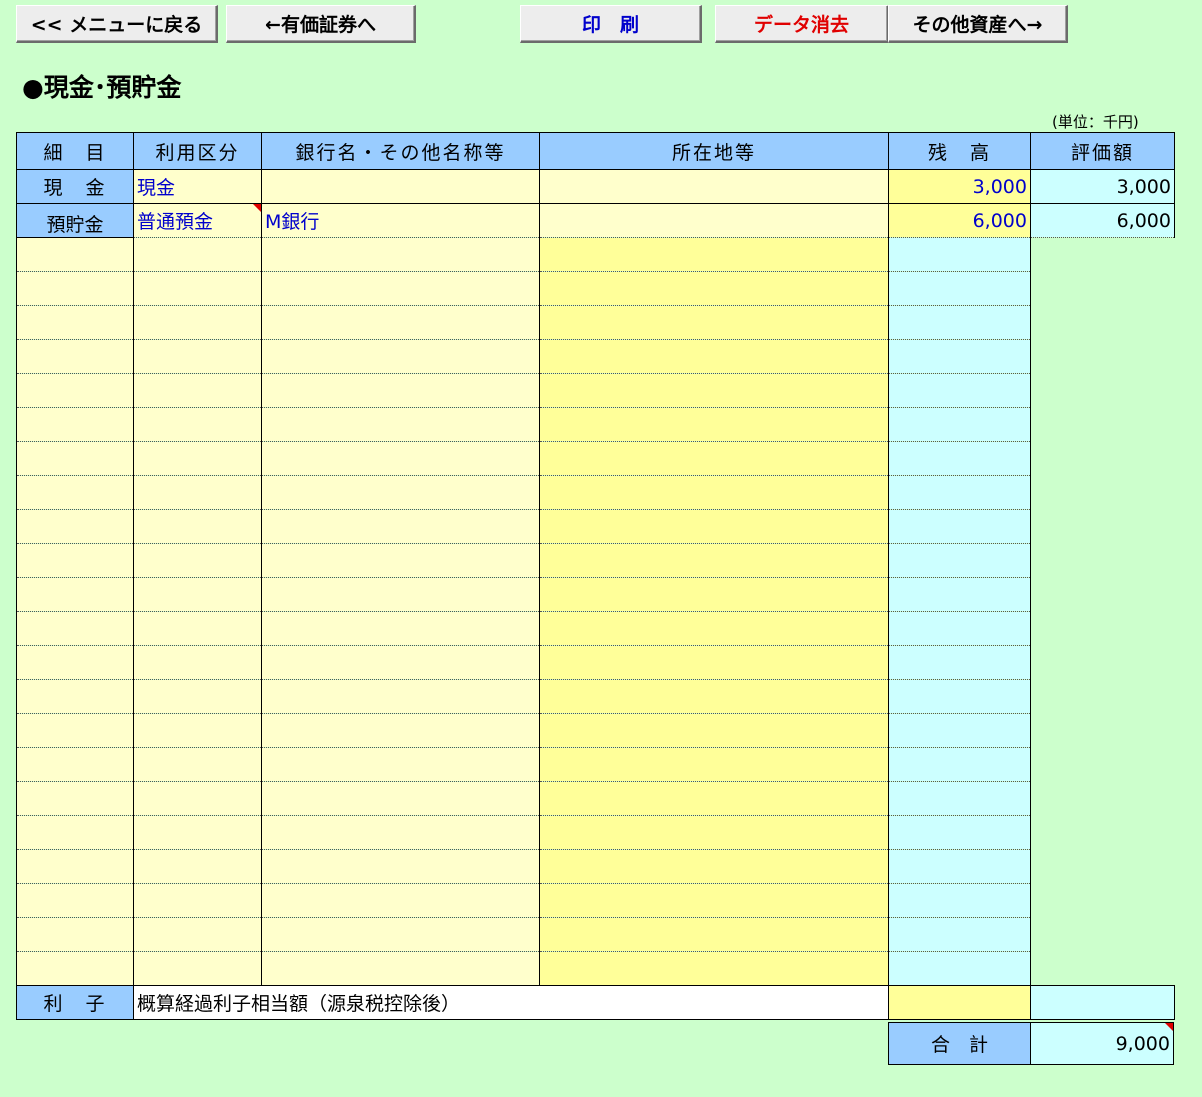 The image size is (1202, 1097). I want to click on clear-data-button: データ消去, so click(802, 24).